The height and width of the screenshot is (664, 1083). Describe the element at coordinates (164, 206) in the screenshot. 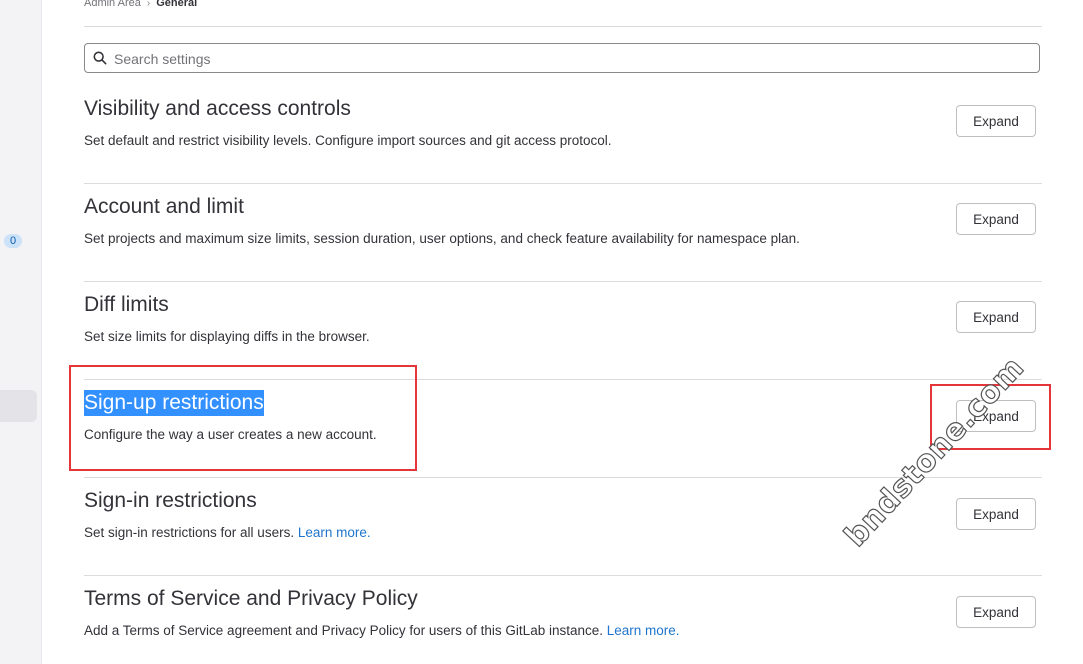

I see `section-title: Account and limit` at that location.